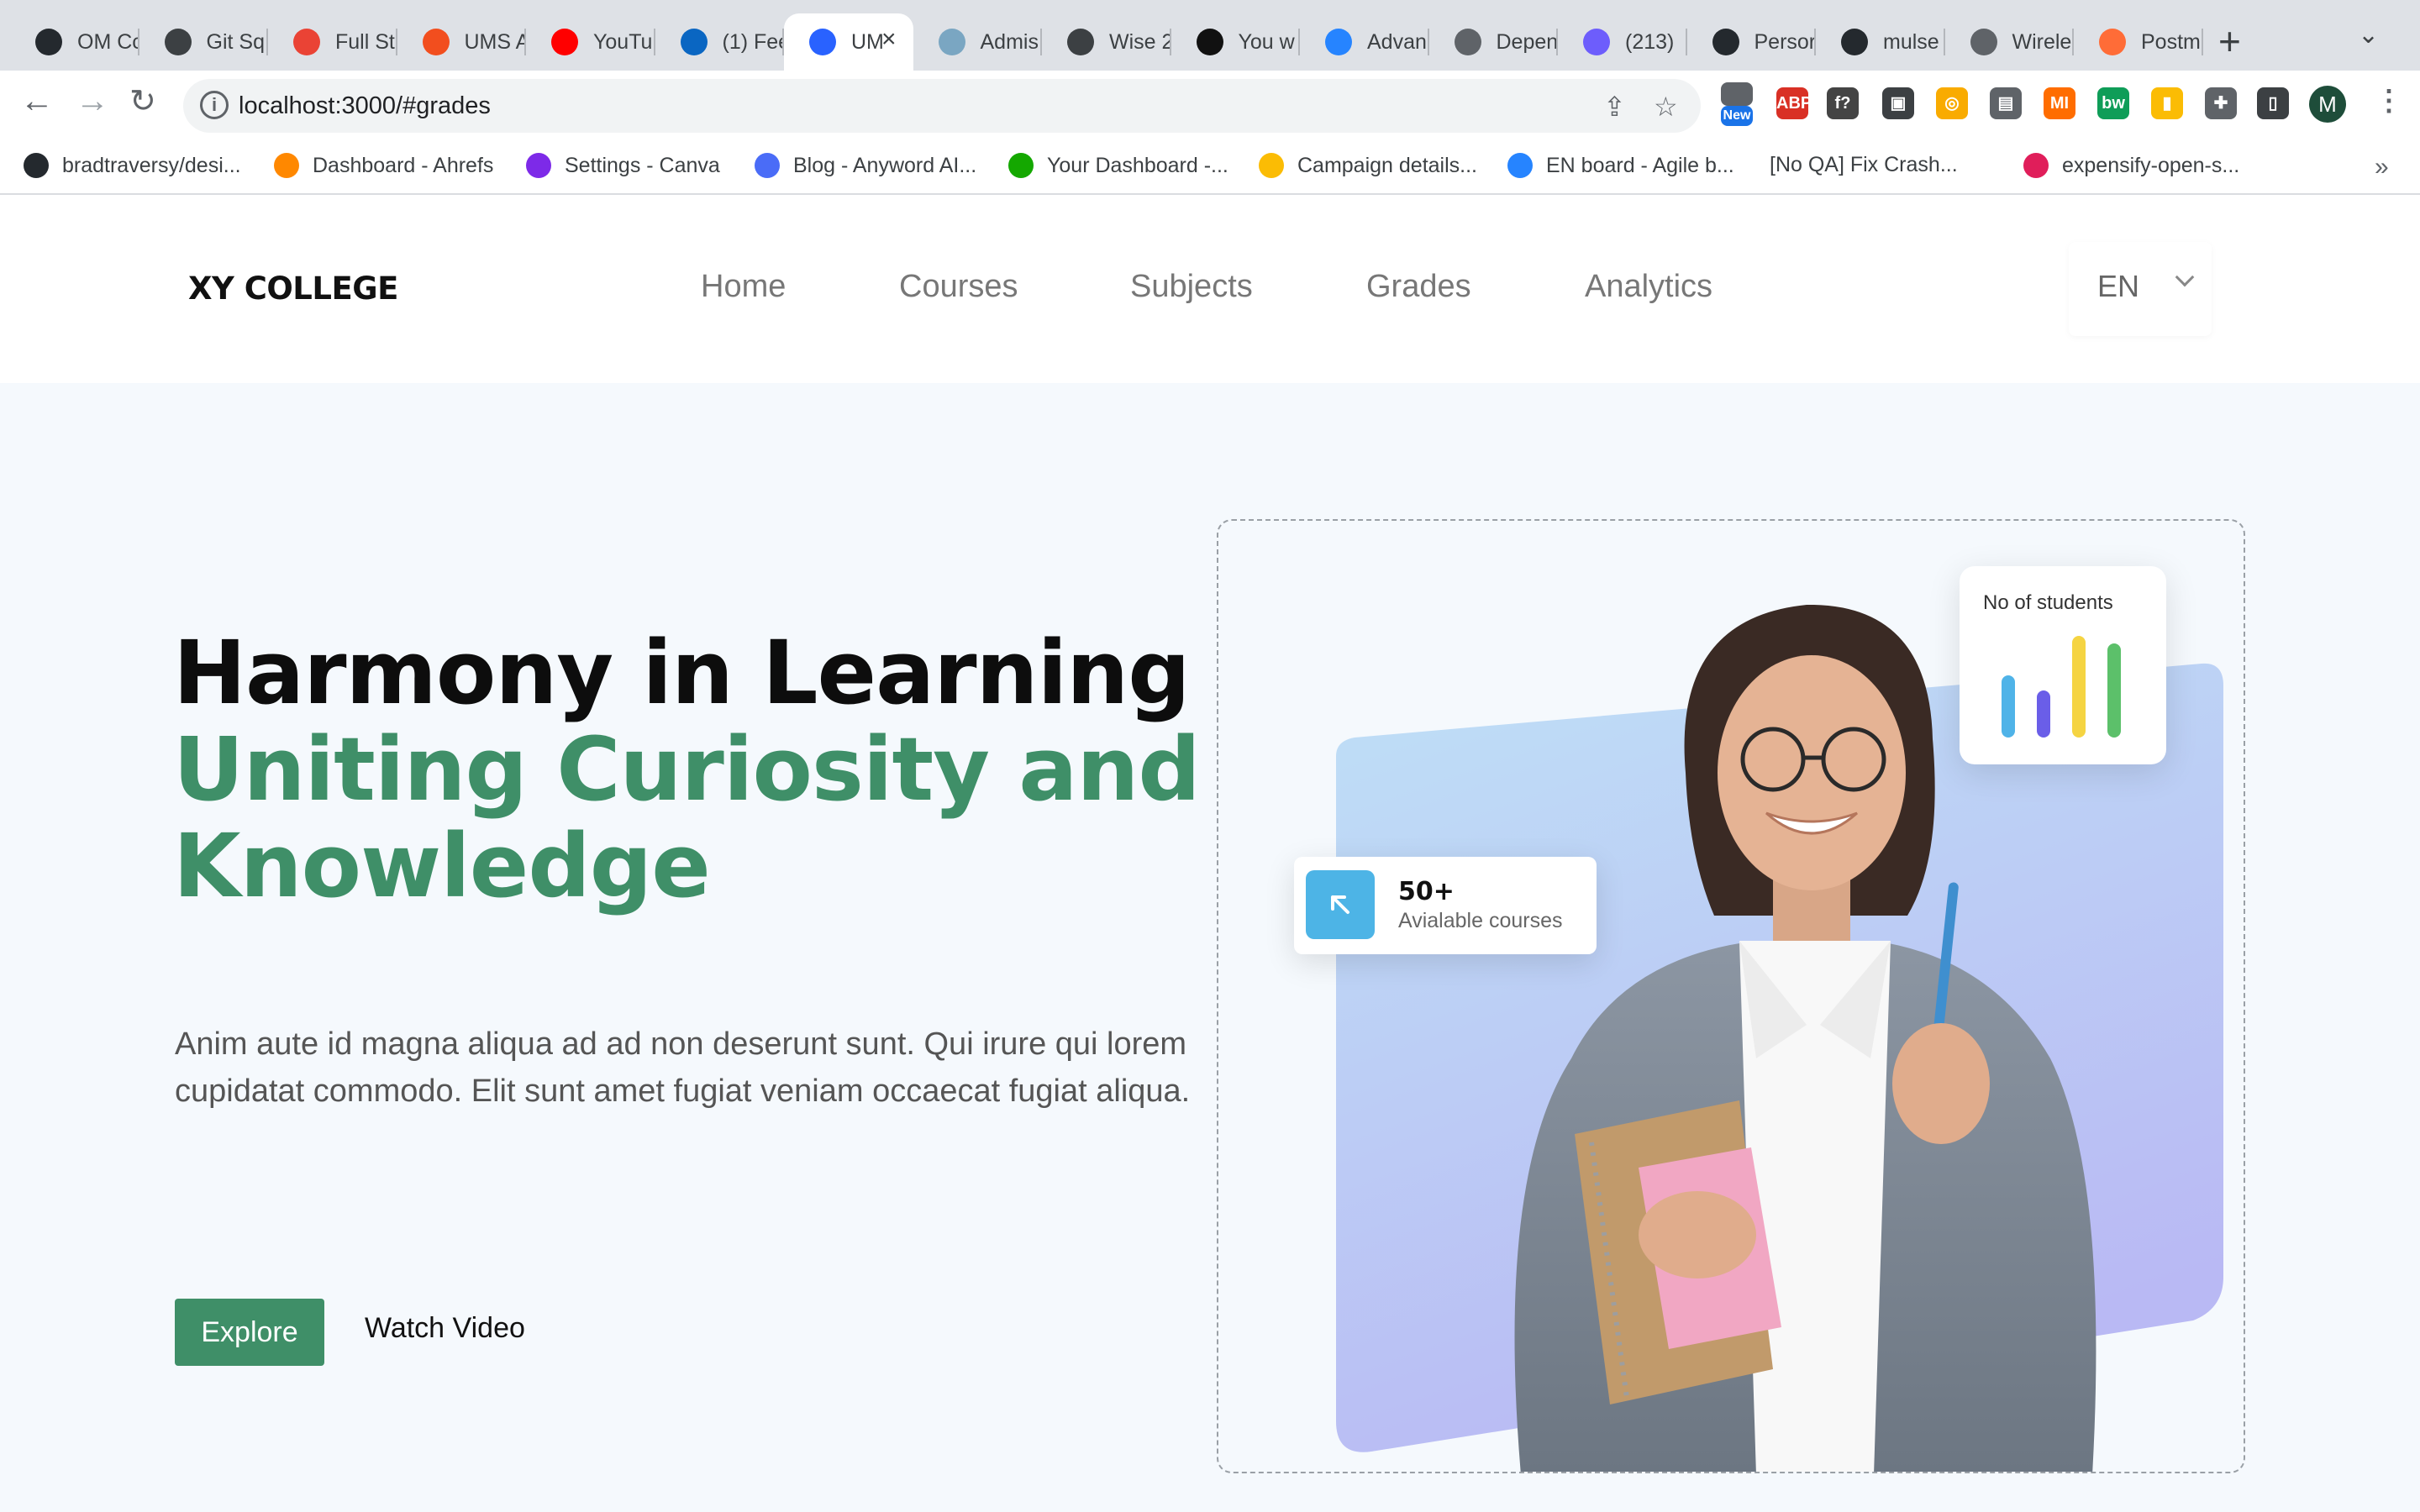 The width and height of the screenshot is (2420, 1512). What do you see at coordinates (1418, 287) in the screenshot?
I see `nav-grades: Grades` at bounding box center [1418, 287].